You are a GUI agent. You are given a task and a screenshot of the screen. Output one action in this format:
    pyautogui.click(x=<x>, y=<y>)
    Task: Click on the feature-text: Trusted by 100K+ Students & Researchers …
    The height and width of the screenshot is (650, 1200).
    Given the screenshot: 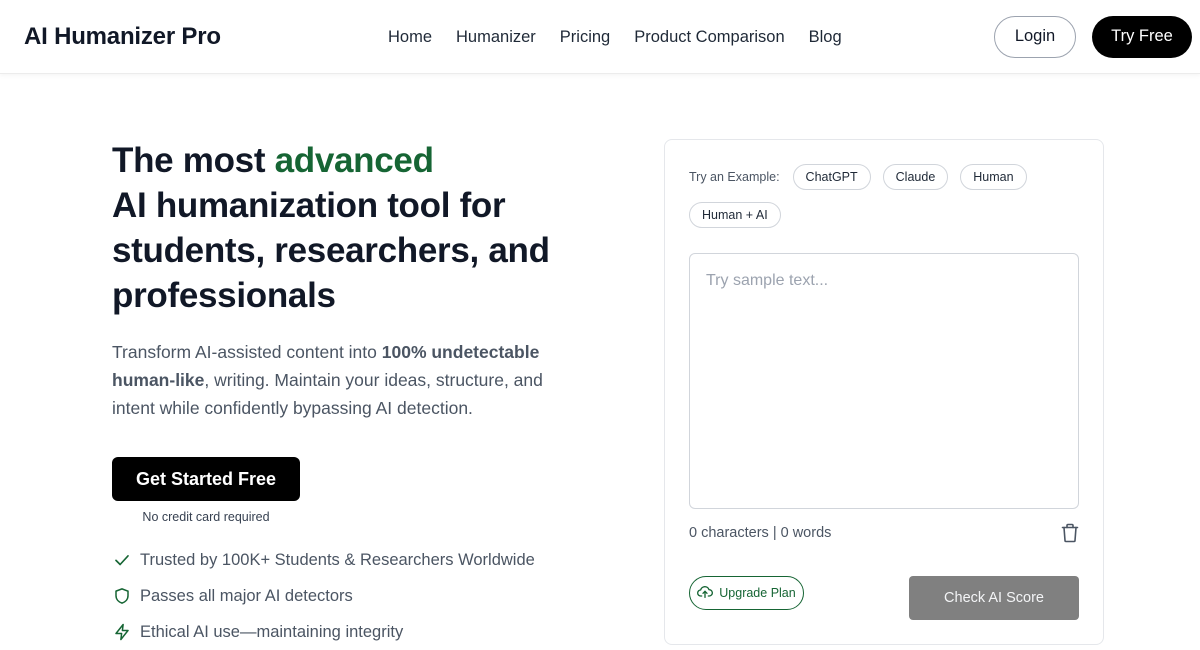 What is the action you would take?
    pyautogui.click(x=337, y=559)
    